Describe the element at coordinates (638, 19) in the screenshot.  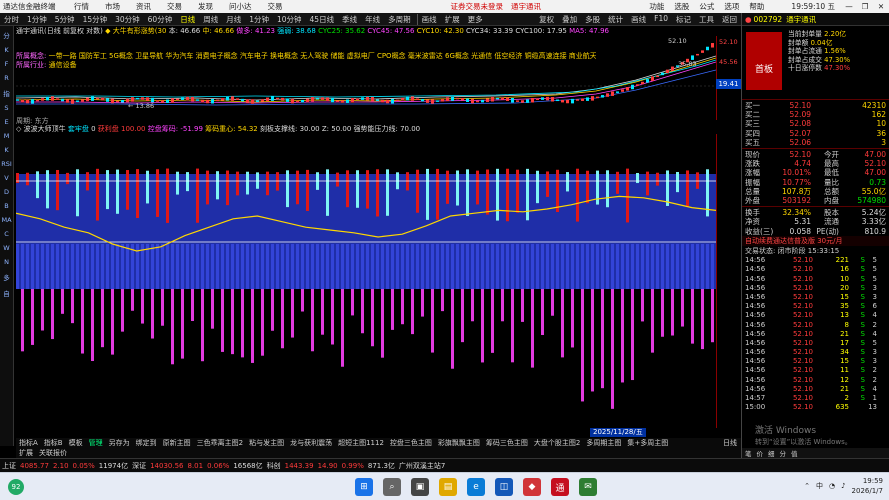
I see `toolbar-drawline: 画线` at that location.